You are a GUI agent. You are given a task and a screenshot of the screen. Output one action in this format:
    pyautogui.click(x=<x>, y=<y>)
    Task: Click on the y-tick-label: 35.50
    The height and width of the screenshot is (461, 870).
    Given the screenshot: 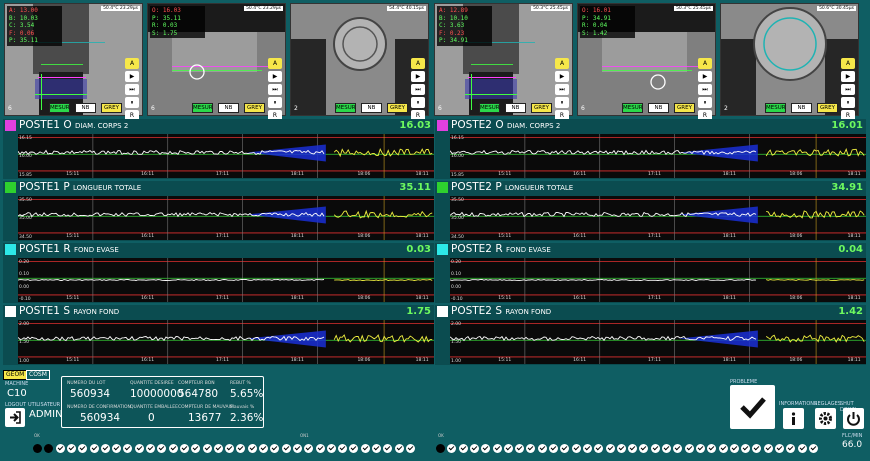 What is the action you would take?
    pyautogui.click(x=457, y=200)
    